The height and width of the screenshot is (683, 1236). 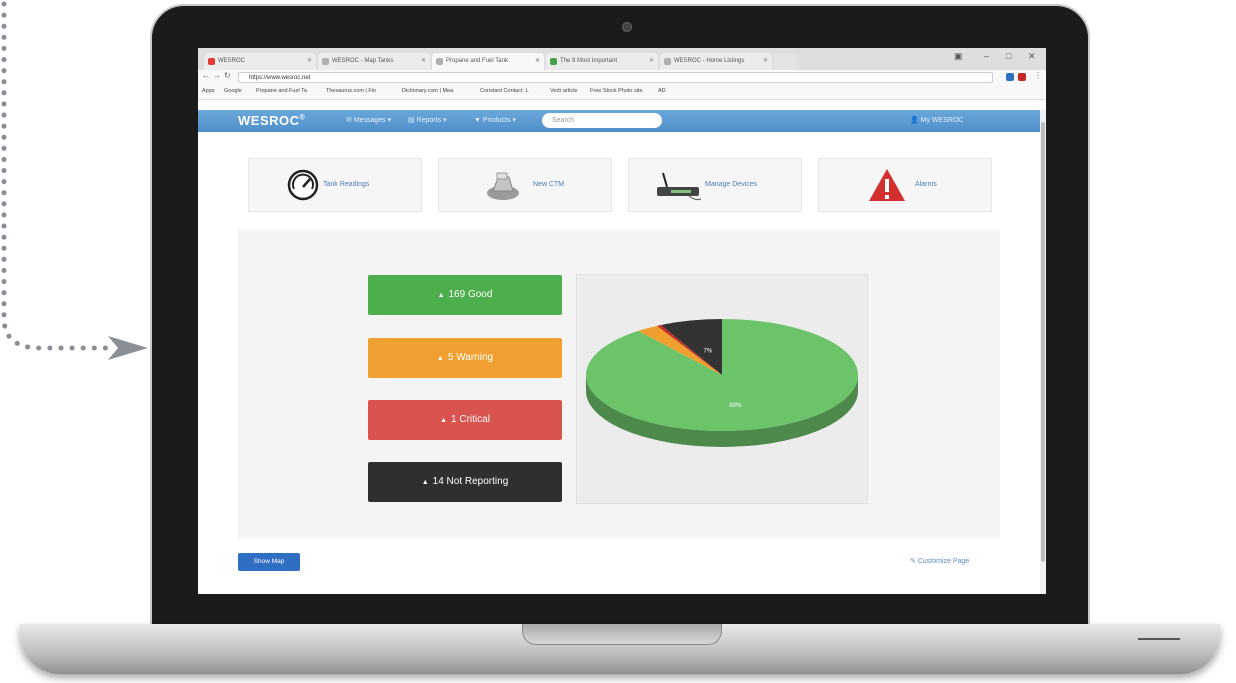 I want to click on tab-propane: Propane and Fuel Tank ✕, so click(x=488, y=61).